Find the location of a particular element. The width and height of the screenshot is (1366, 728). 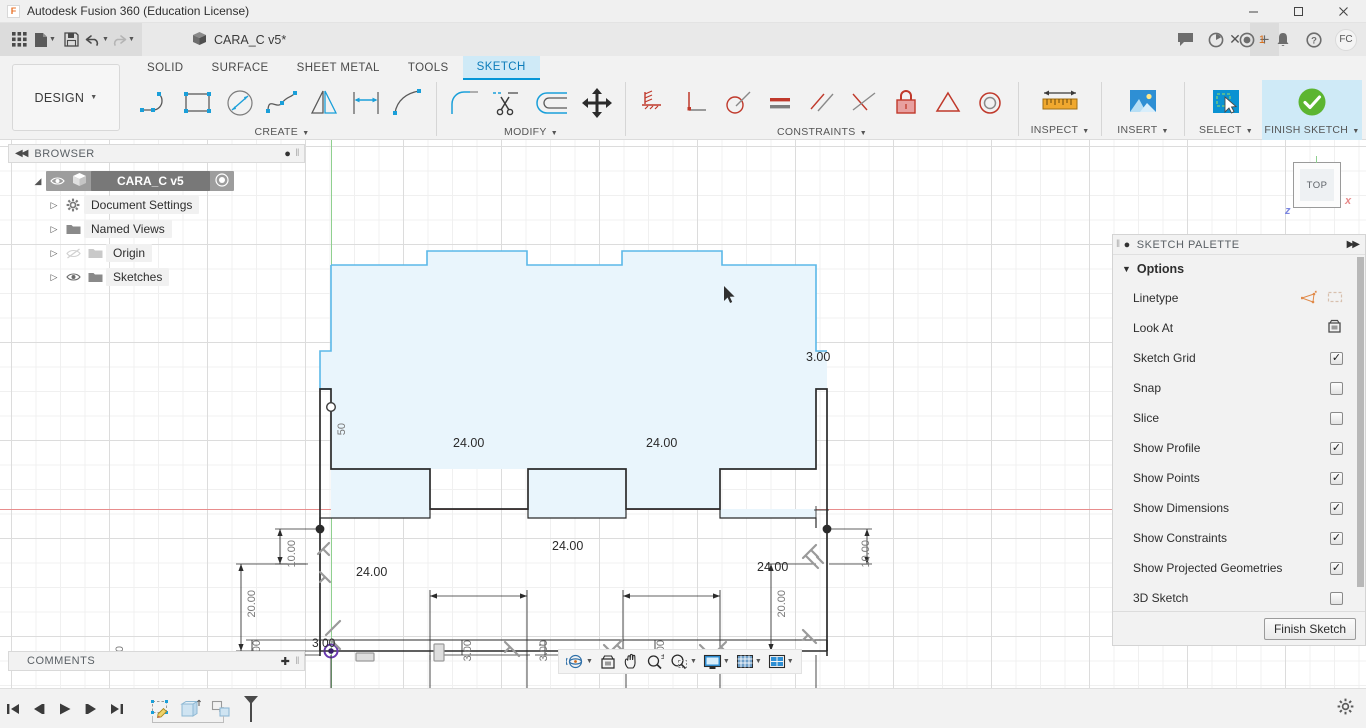

viewports-icon: ▼ is located at coordinates (781, 661).